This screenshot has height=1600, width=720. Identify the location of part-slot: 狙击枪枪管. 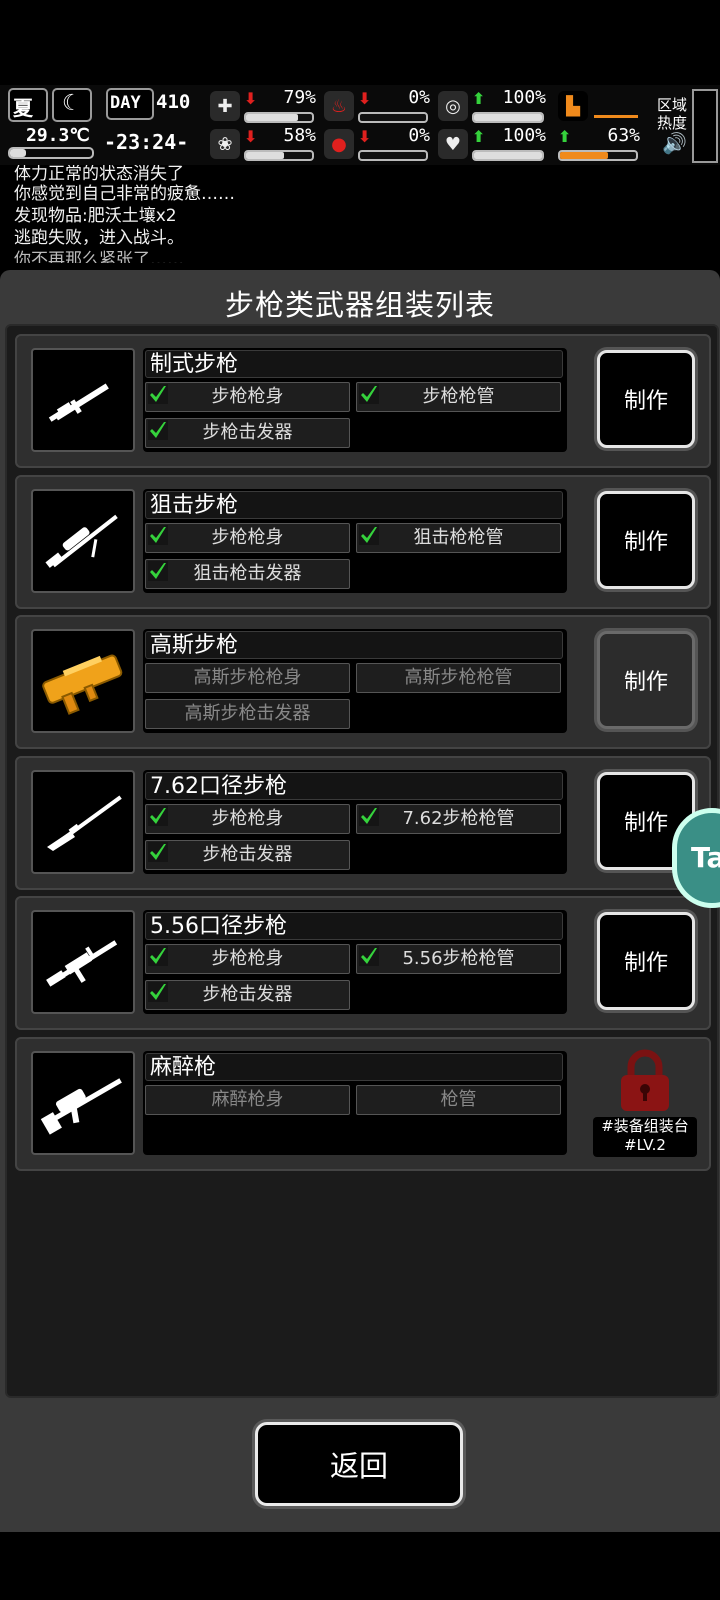
(458, 537).